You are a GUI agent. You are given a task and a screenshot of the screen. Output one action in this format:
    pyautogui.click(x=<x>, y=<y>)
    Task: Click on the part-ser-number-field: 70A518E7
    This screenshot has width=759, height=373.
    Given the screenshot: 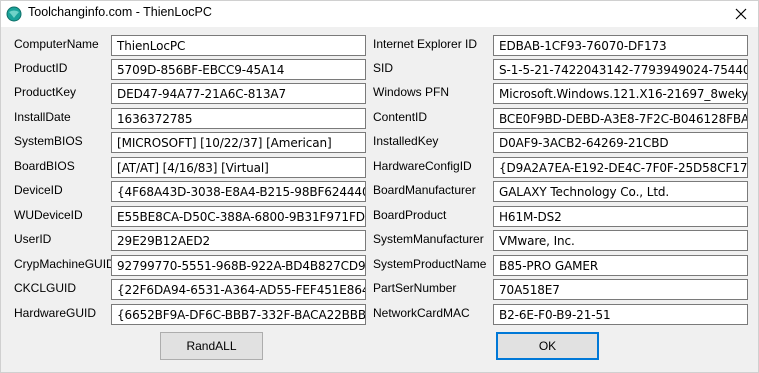 What is the action you would take?
    pyautogui.click(x=620, y=289)
    